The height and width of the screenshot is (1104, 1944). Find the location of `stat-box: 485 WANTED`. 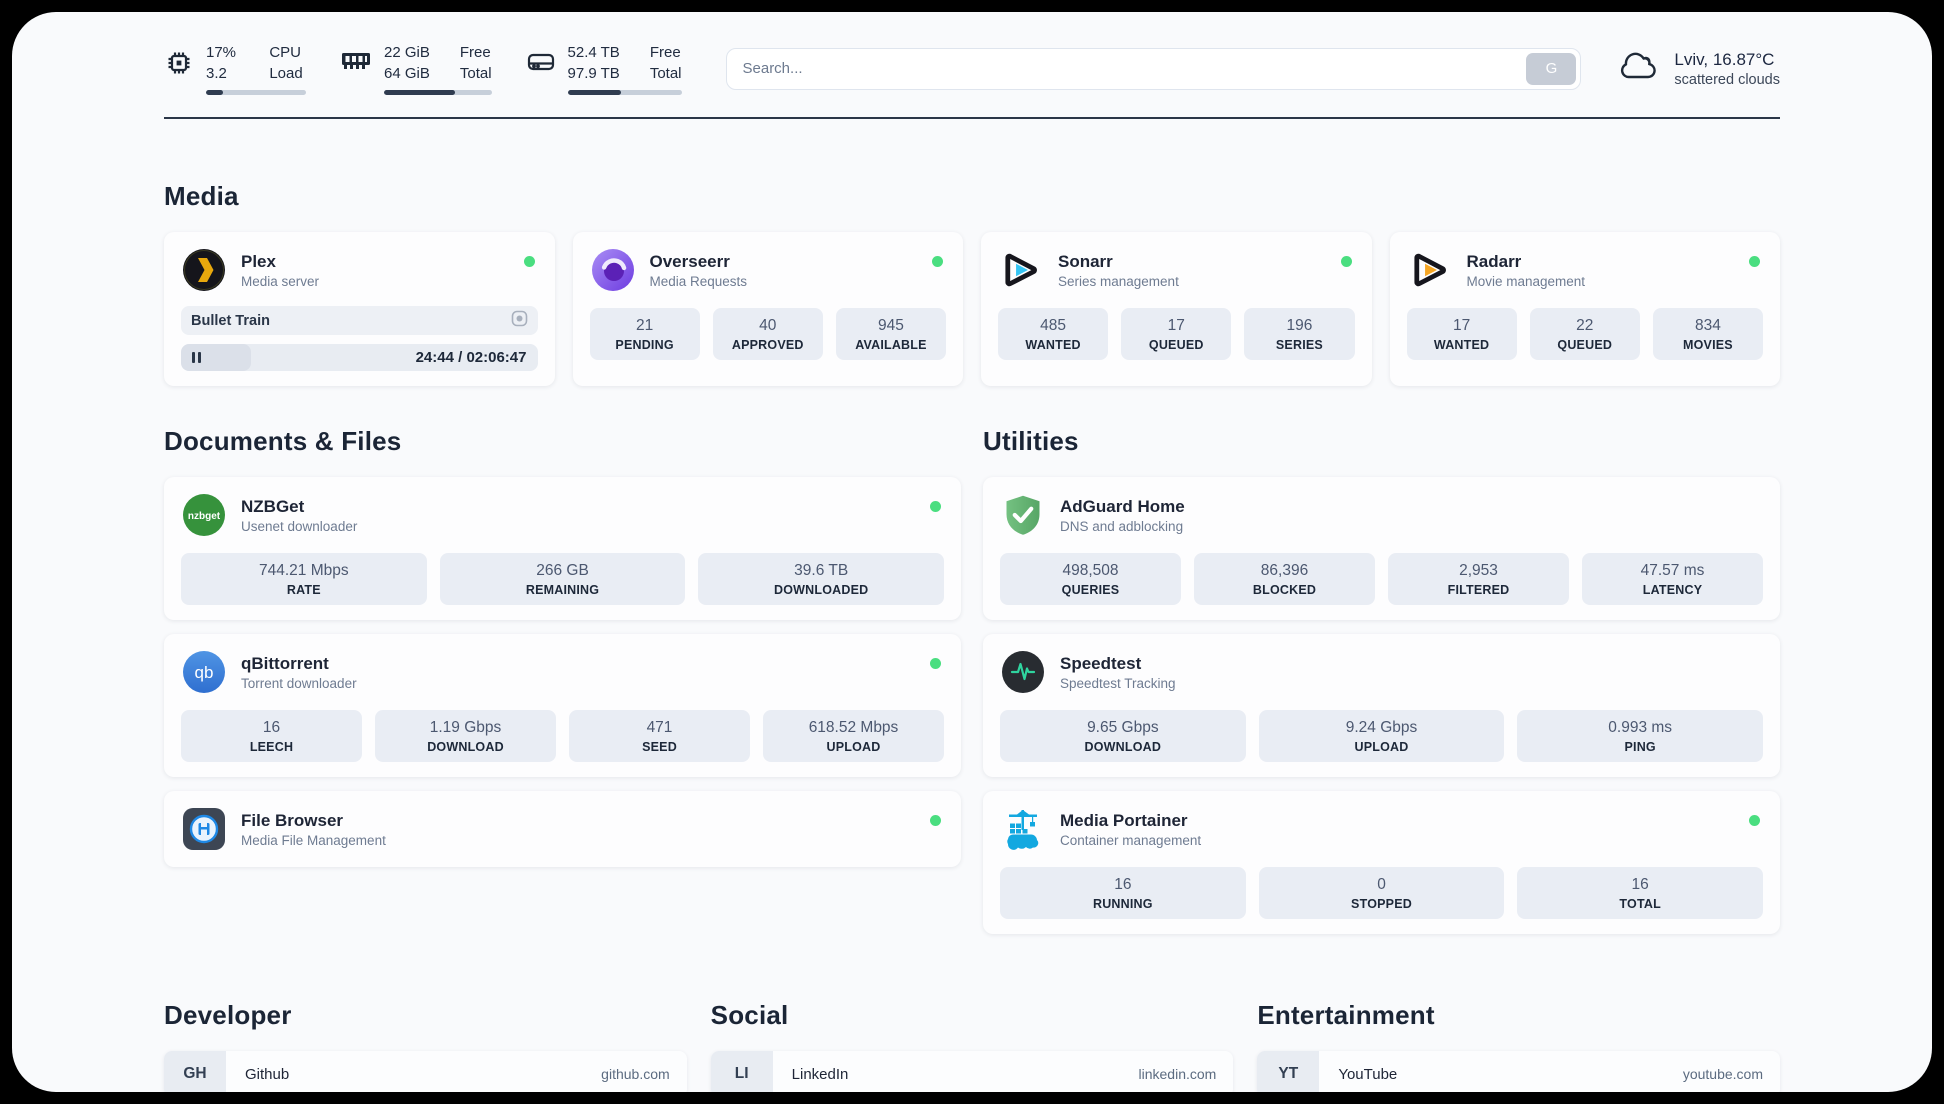

stat-box: 485 WANTED is located at coordinates (1053, 334).